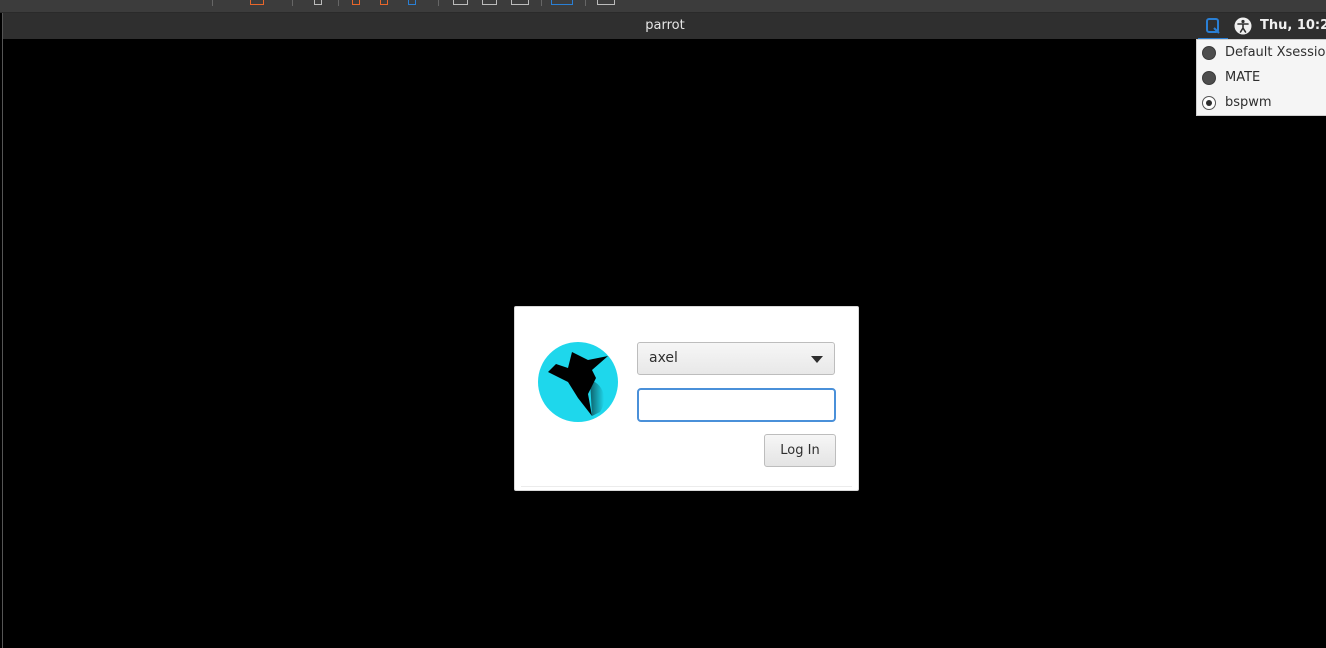 Image resolution: width=1326 pixels, height=648 pixels. Describe the element at coordinates (663, 6) in the screenshot. I see `host-toolbar` at that location.